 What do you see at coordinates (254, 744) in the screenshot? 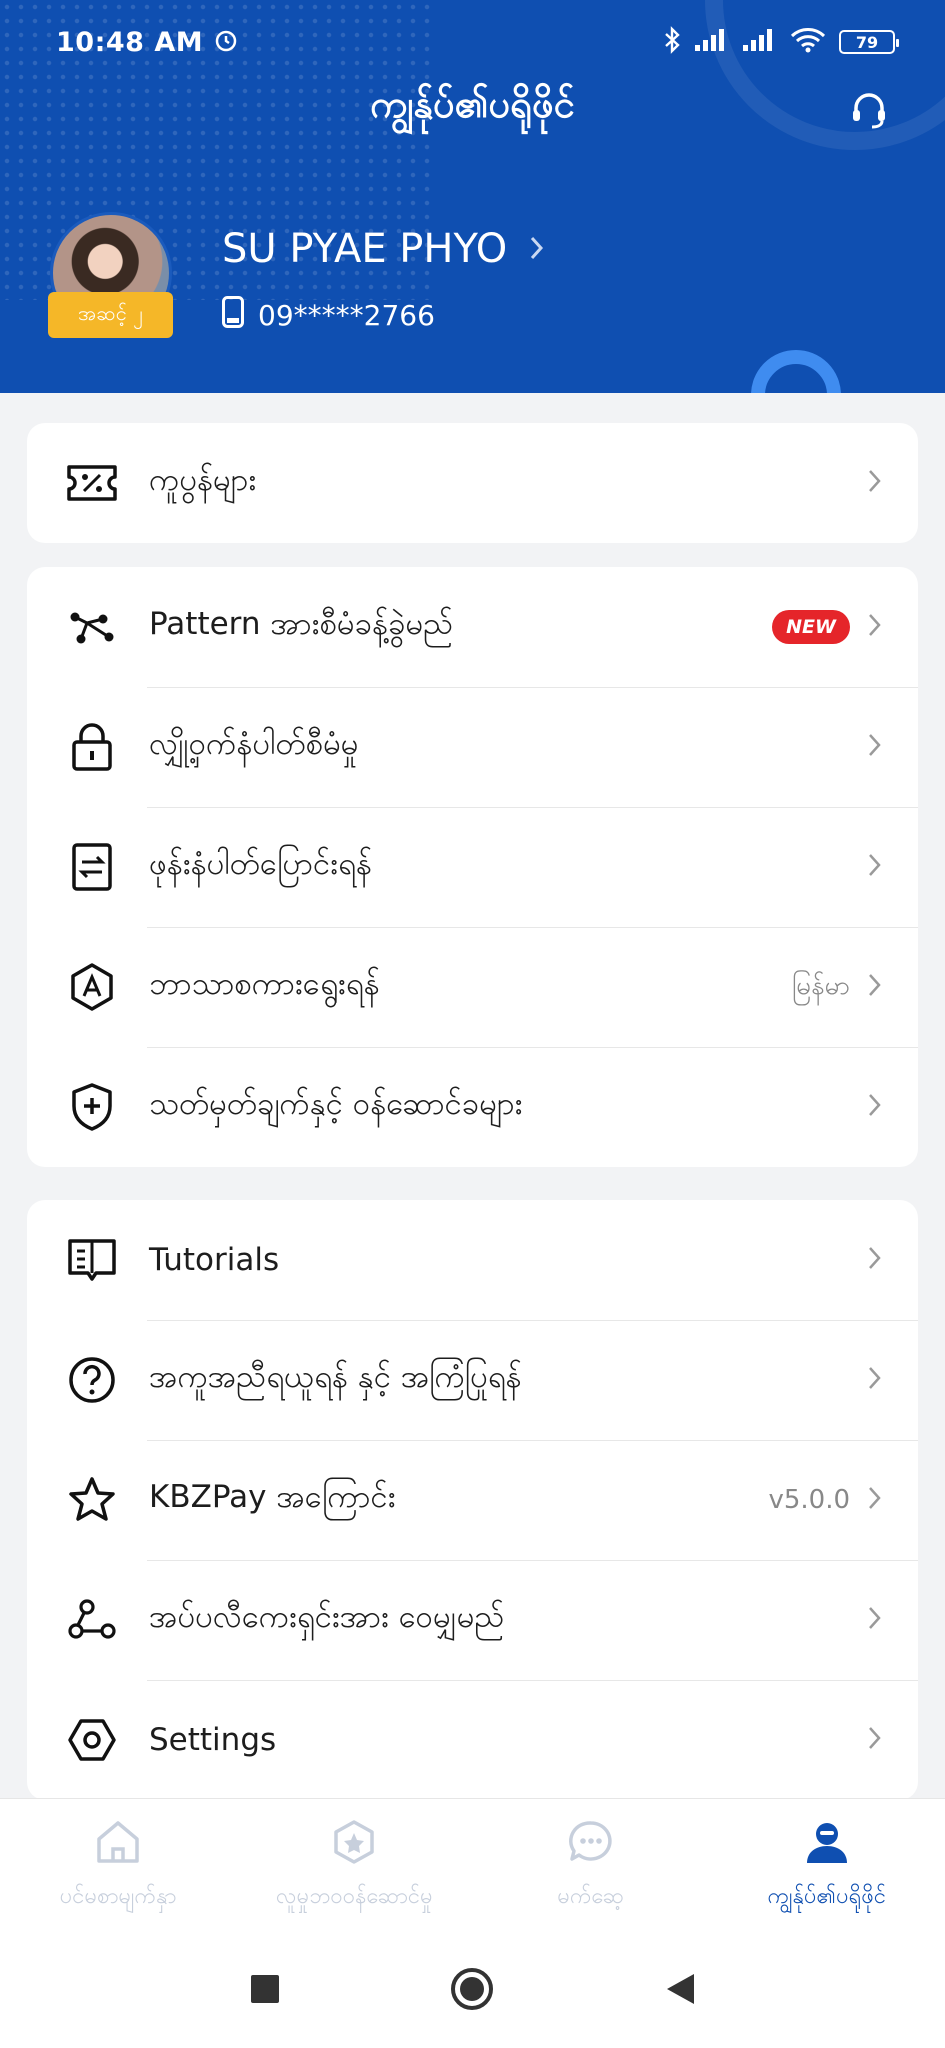
I see `menu-item-label: လျှို့ဝှက်နံပါတ်စီမံမှု` at bounding box center [254, 744].